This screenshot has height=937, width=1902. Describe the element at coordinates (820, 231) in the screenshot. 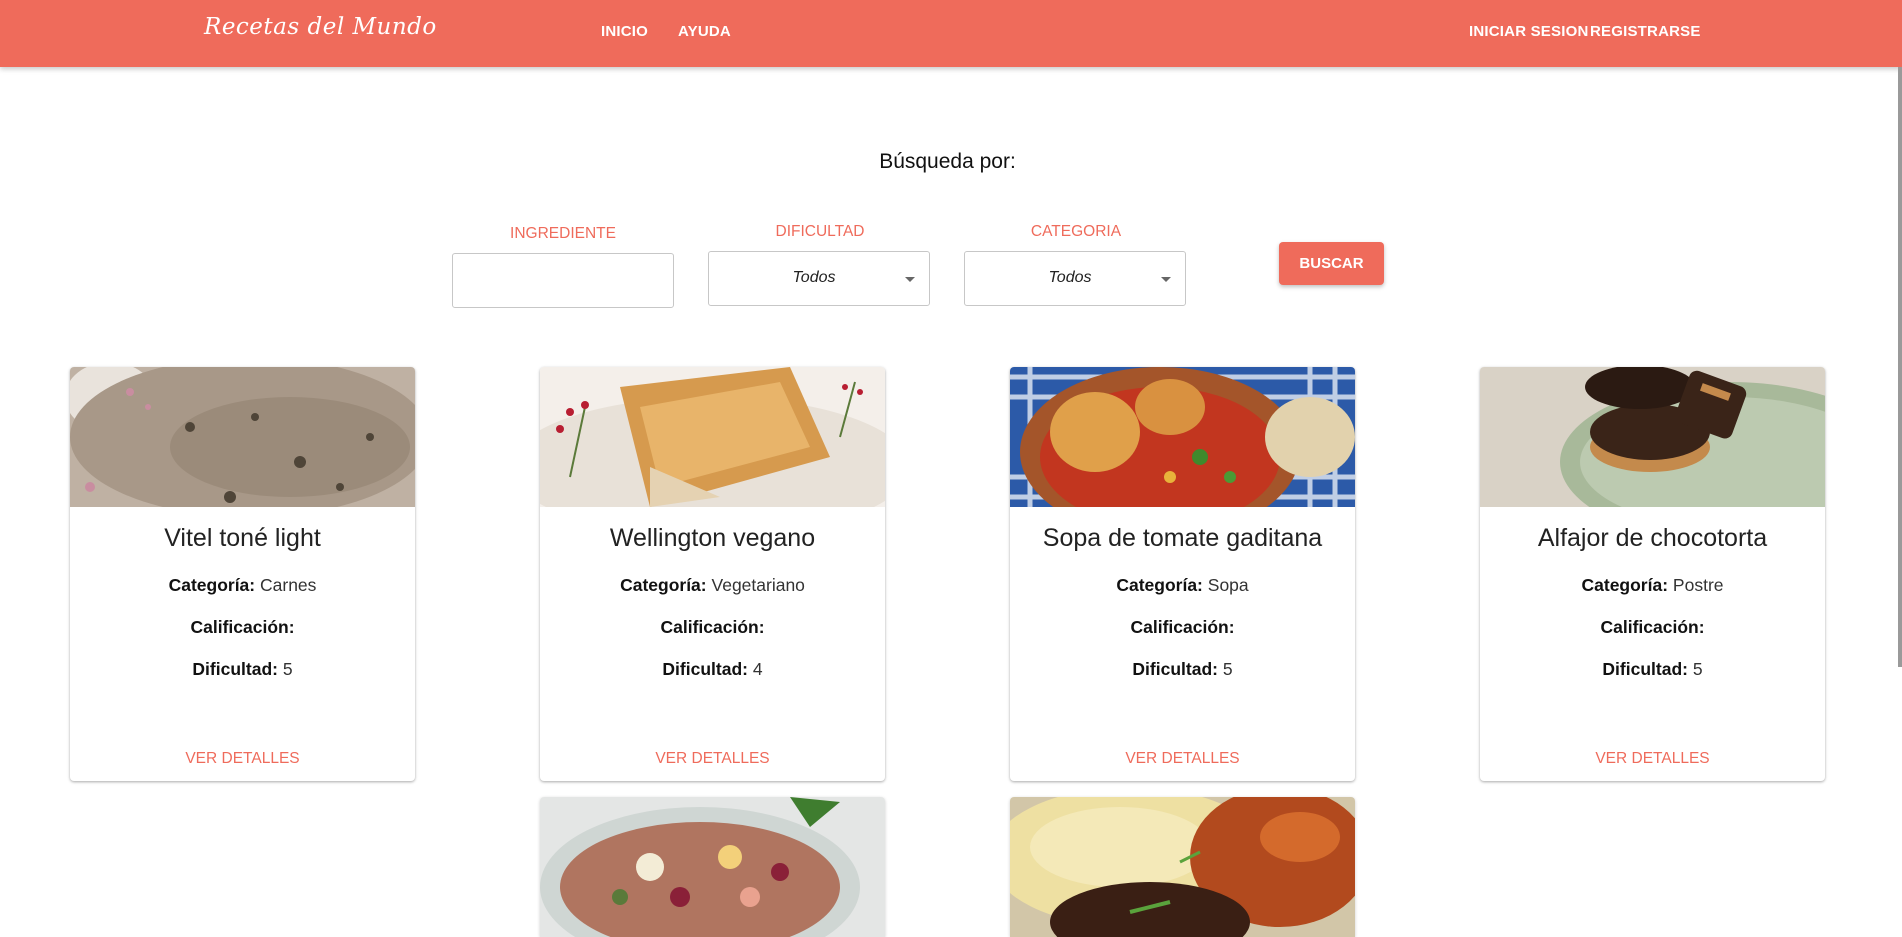

I see `difficulty-label: DIFICULTAD` at that location.